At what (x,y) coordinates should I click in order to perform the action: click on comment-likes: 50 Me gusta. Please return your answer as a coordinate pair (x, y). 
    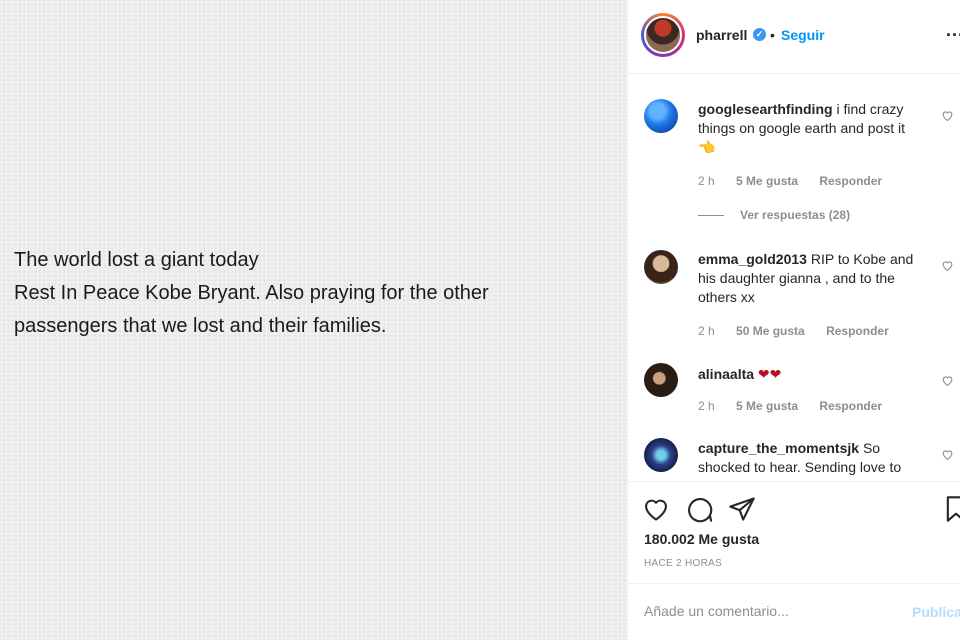
    Looking at the image, I should click on (770, 331).